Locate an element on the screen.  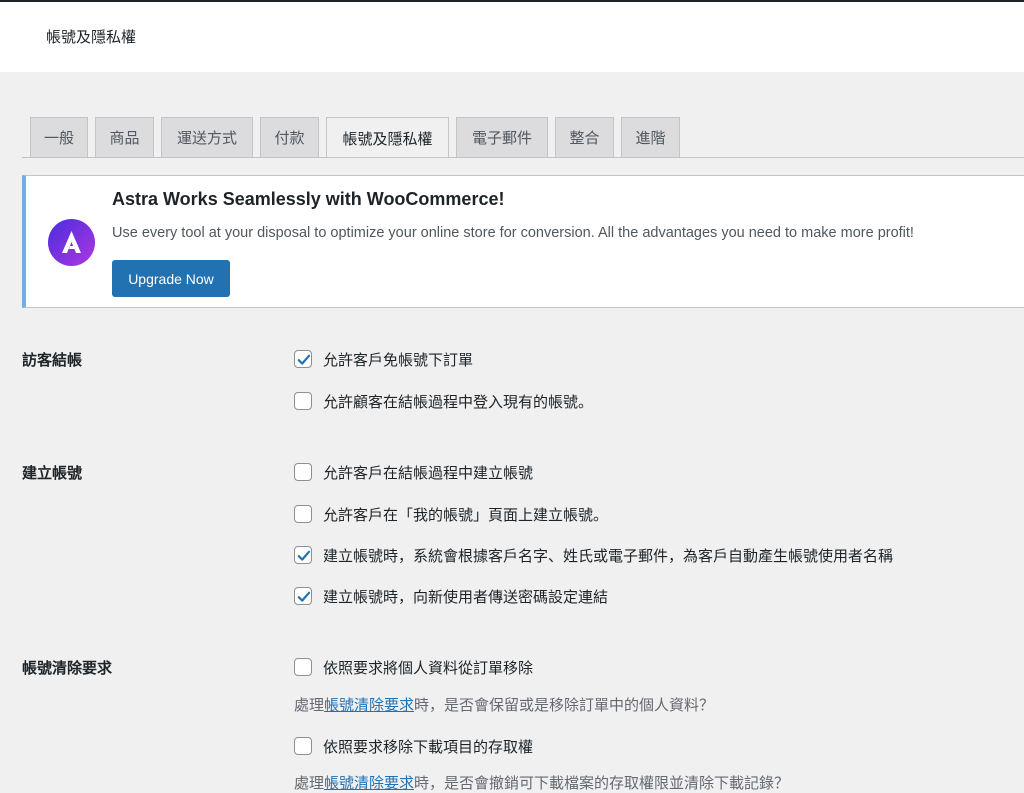
send-password-link-option: 建立帳號時，向新使用者傳送密碼設定連結 is located at coordinates (451, 596).